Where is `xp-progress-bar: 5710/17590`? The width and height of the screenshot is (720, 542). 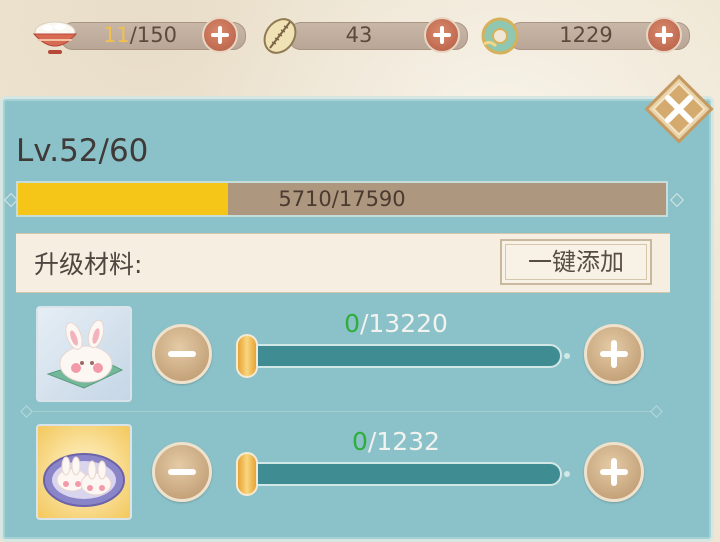 xp-progress-bar: 5710/17590 is located at coordinates (342, 199).